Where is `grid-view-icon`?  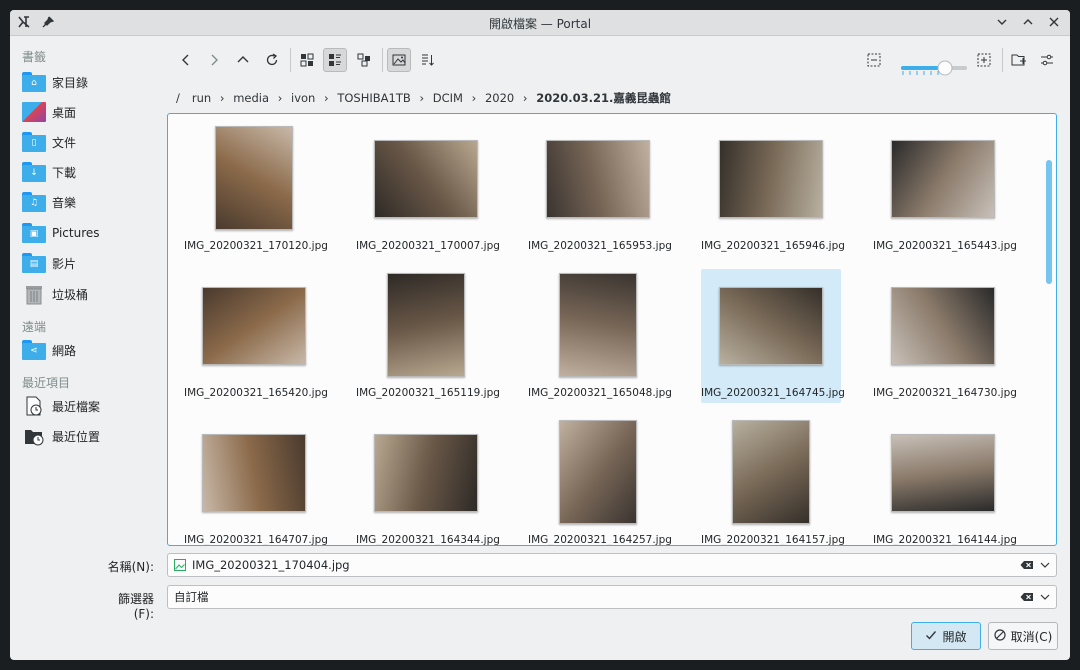
grid-view-icon is located at coordinates (307, 60).